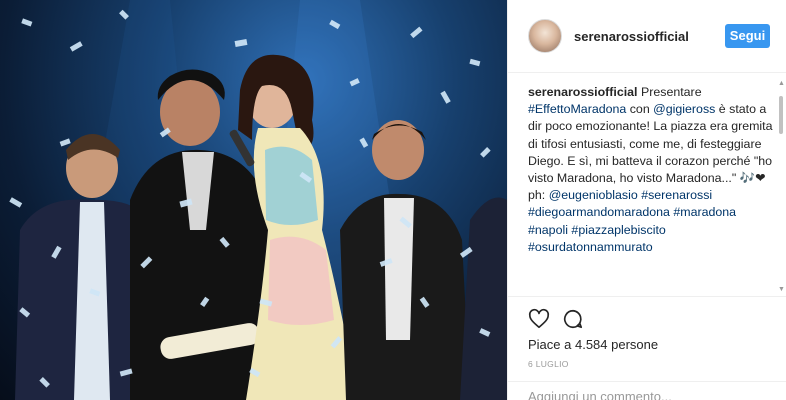  What do you see at coordinates (649, 36) in the screenshot?
I see `header-username: serenarossiofficial` at bounding box center [649, 36].